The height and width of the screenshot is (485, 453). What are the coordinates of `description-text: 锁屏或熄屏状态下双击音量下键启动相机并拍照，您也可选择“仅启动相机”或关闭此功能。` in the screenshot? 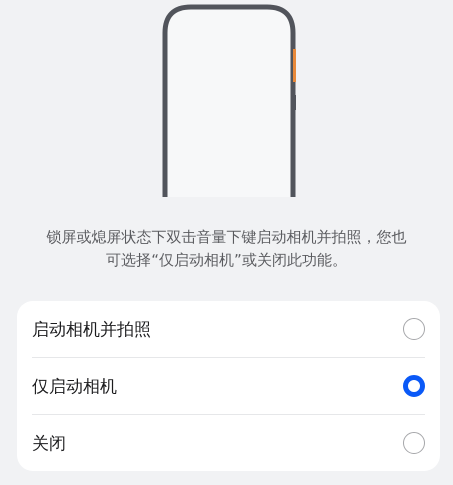 It's located at (227, 249).